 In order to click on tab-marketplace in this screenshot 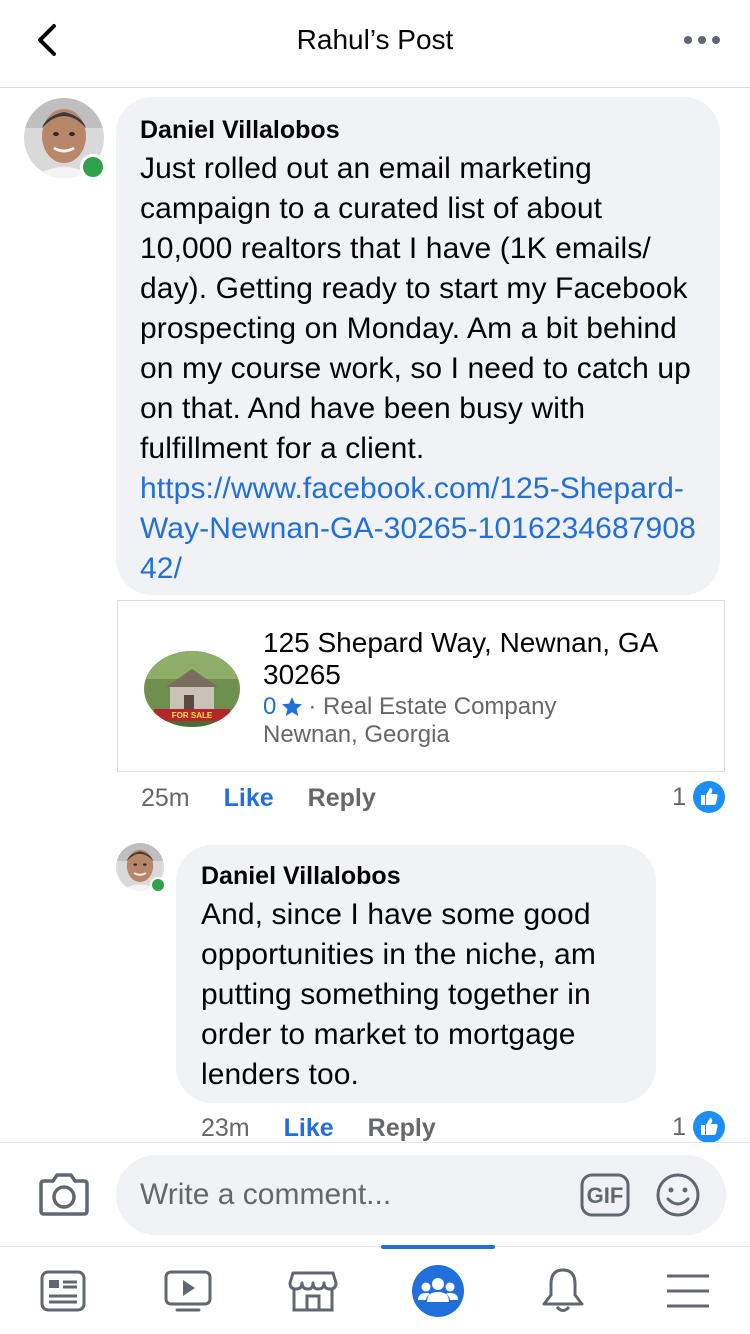, I will do `click(312, 1290)`.